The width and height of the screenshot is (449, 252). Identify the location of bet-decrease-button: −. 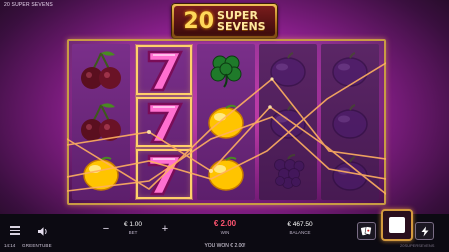
(106, 229).